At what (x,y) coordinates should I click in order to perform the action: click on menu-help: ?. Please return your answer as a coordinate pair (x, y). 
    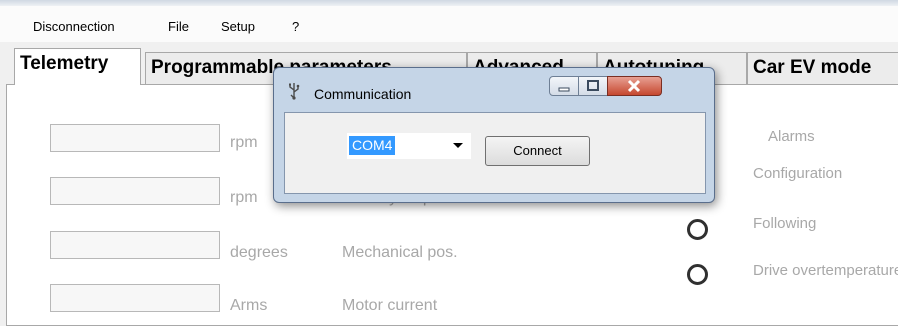
    Looking at the image, I should click on (295, 26).